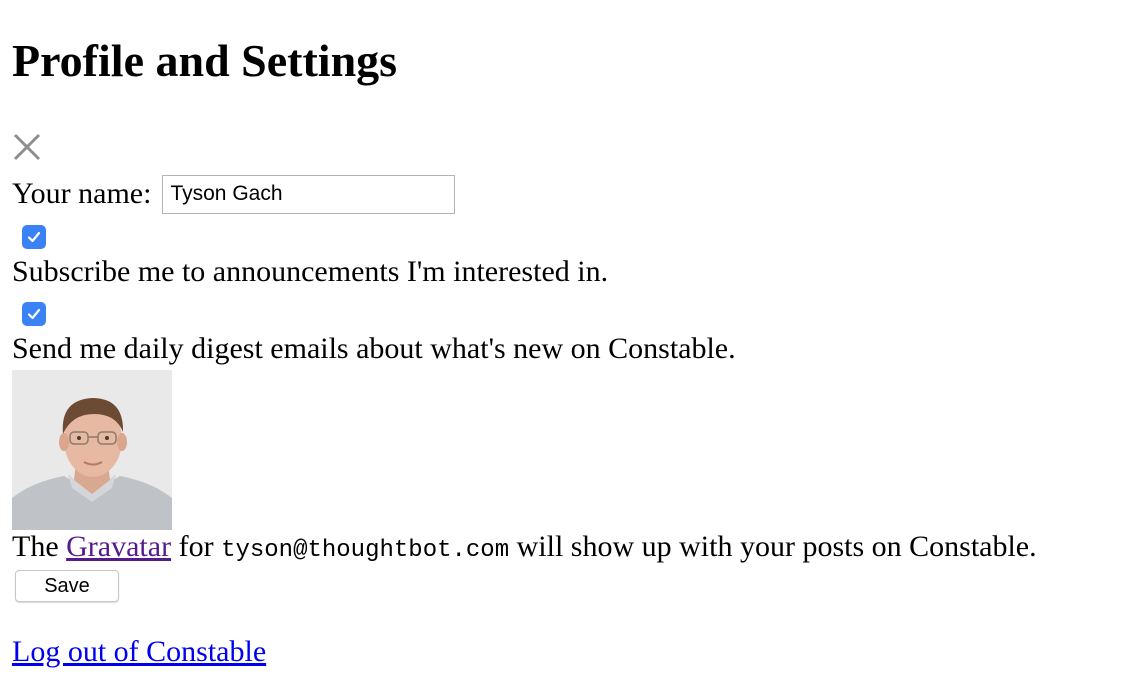 The width and height of the screenshot is (1132, 696). I want to click on close-icon, so click(27, 147).